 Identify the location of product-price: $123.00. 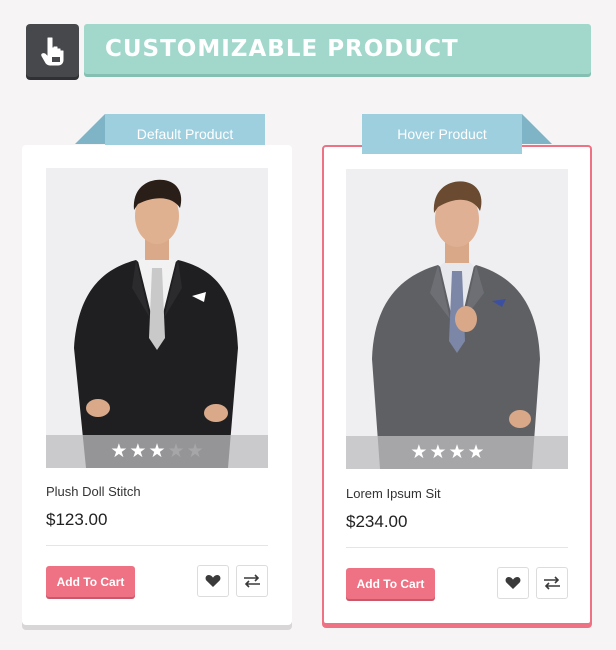
(77, 519).